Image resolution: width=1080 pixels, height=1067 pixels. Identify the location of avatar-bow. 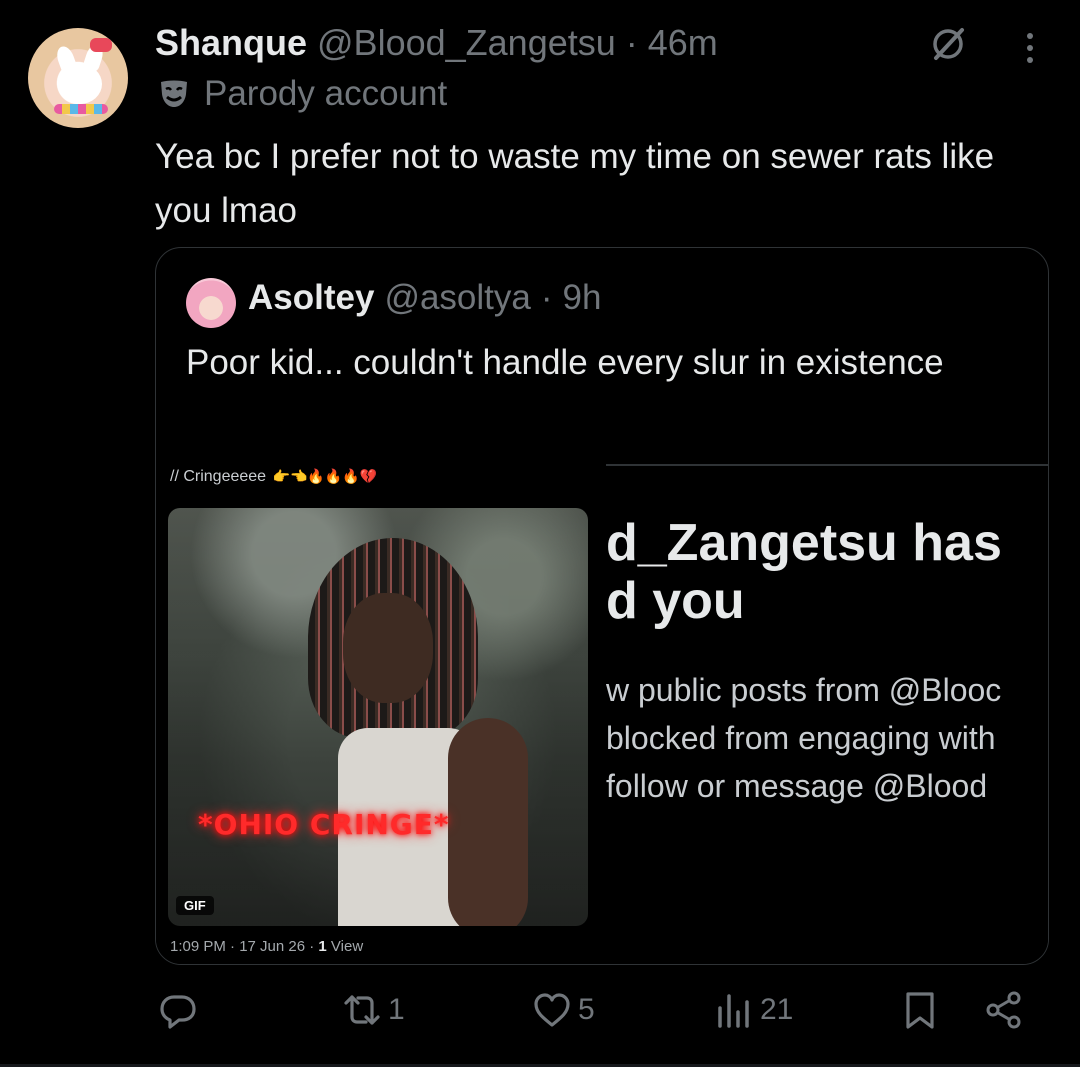
(101, 45).